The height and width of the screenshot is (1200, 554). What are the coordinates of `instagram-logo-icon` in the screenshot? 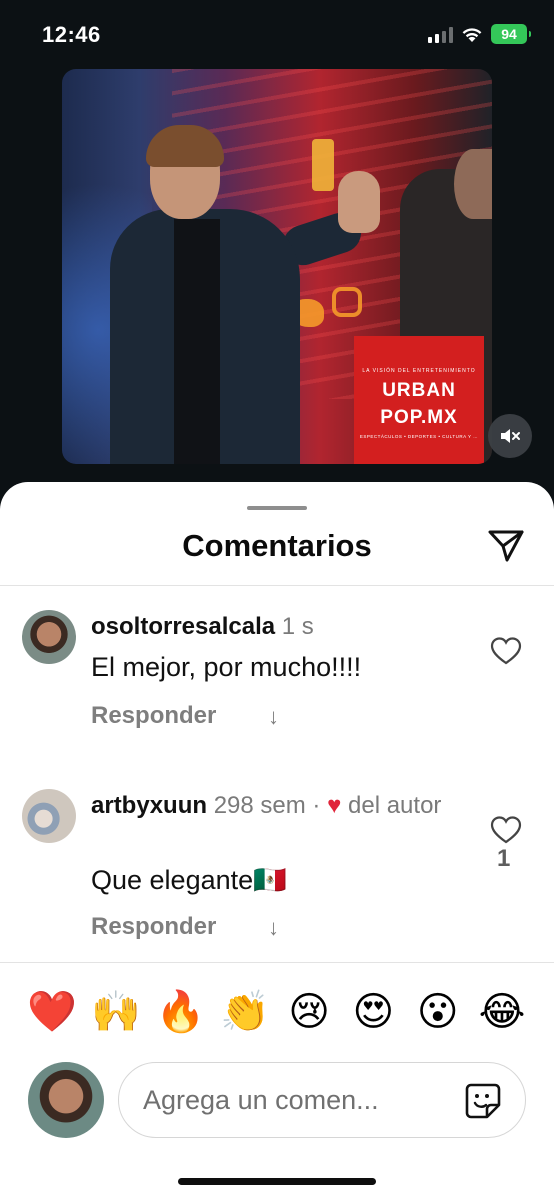 It's located at (347, 302).